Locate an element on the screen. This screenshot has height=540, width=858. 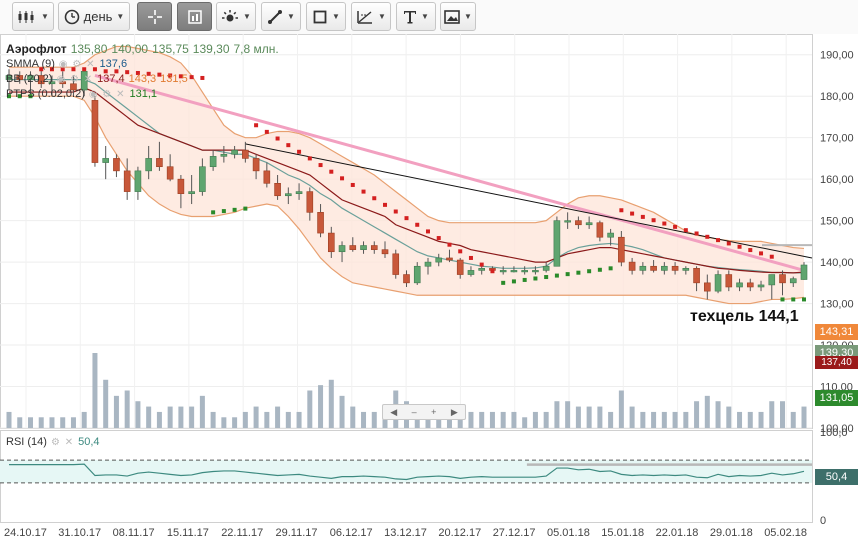
chart-scroll-control: ◀ – + ▶ is located at coordinates (424, 412).